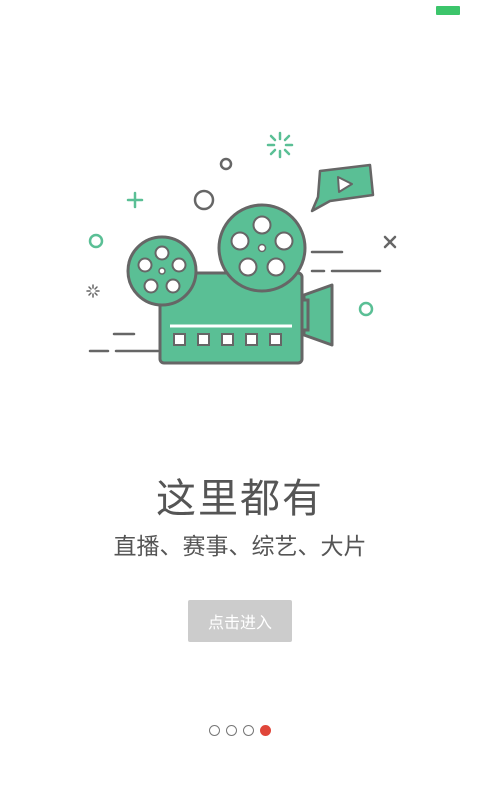  I want to click on page-title: 这里都有, so click(240, 499).